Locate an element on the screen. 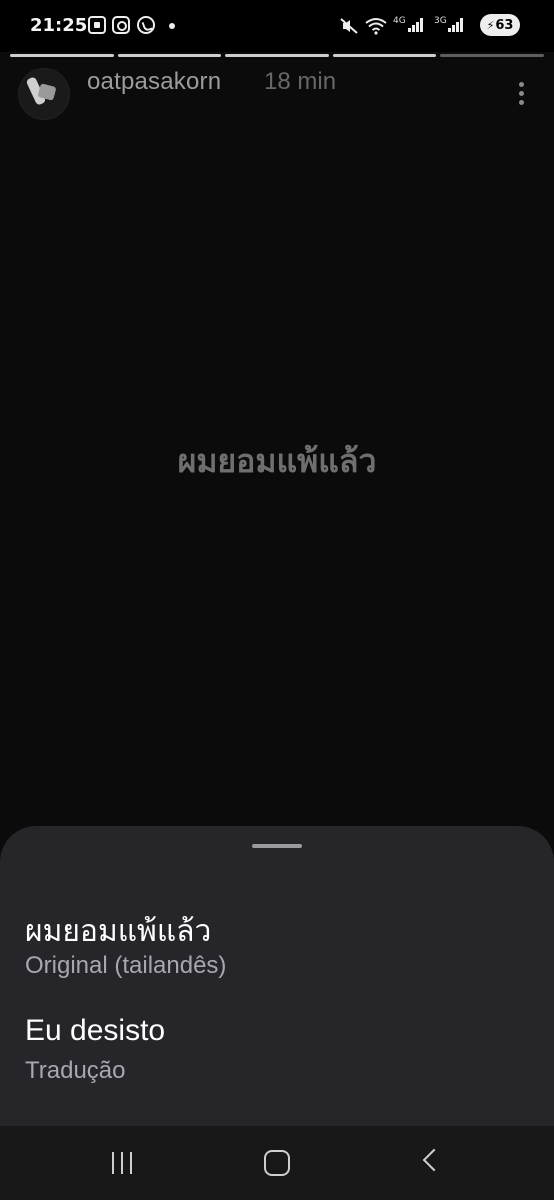 This screenshot has height=1200, width=554. post-time: 18 min is located at coordinates (300, 81).